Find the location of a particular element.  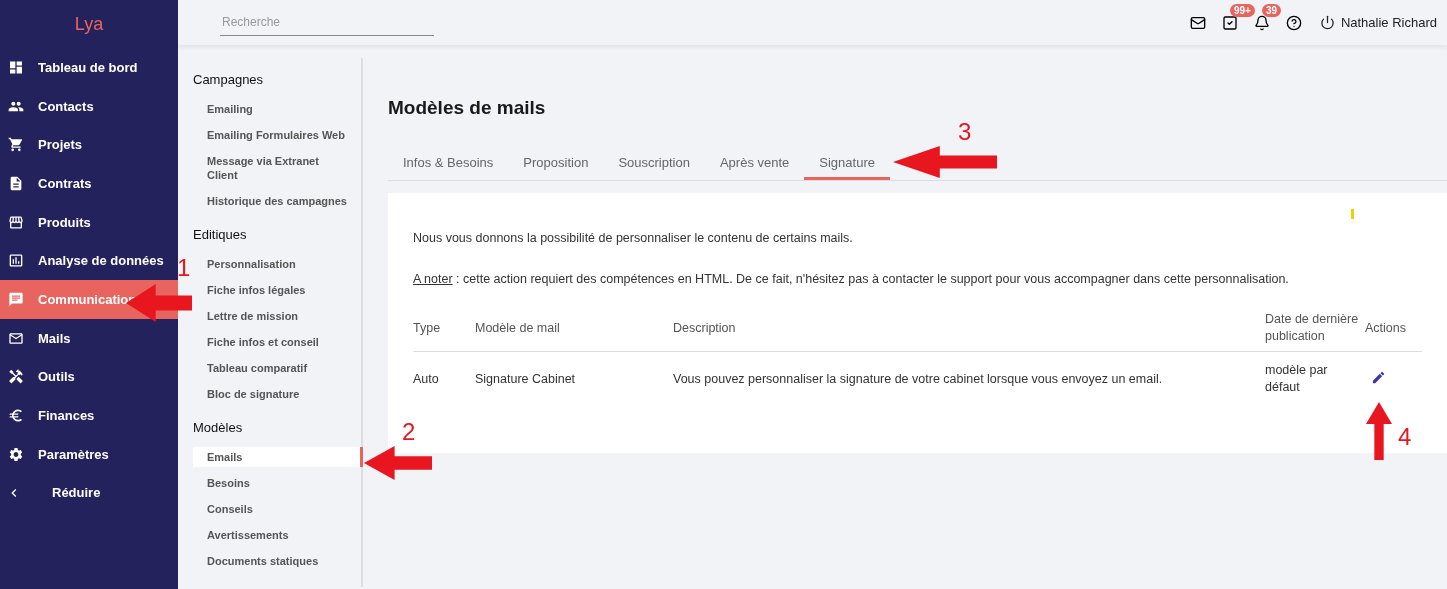

annotation-number: 1 is located at coordinates (184, 268).